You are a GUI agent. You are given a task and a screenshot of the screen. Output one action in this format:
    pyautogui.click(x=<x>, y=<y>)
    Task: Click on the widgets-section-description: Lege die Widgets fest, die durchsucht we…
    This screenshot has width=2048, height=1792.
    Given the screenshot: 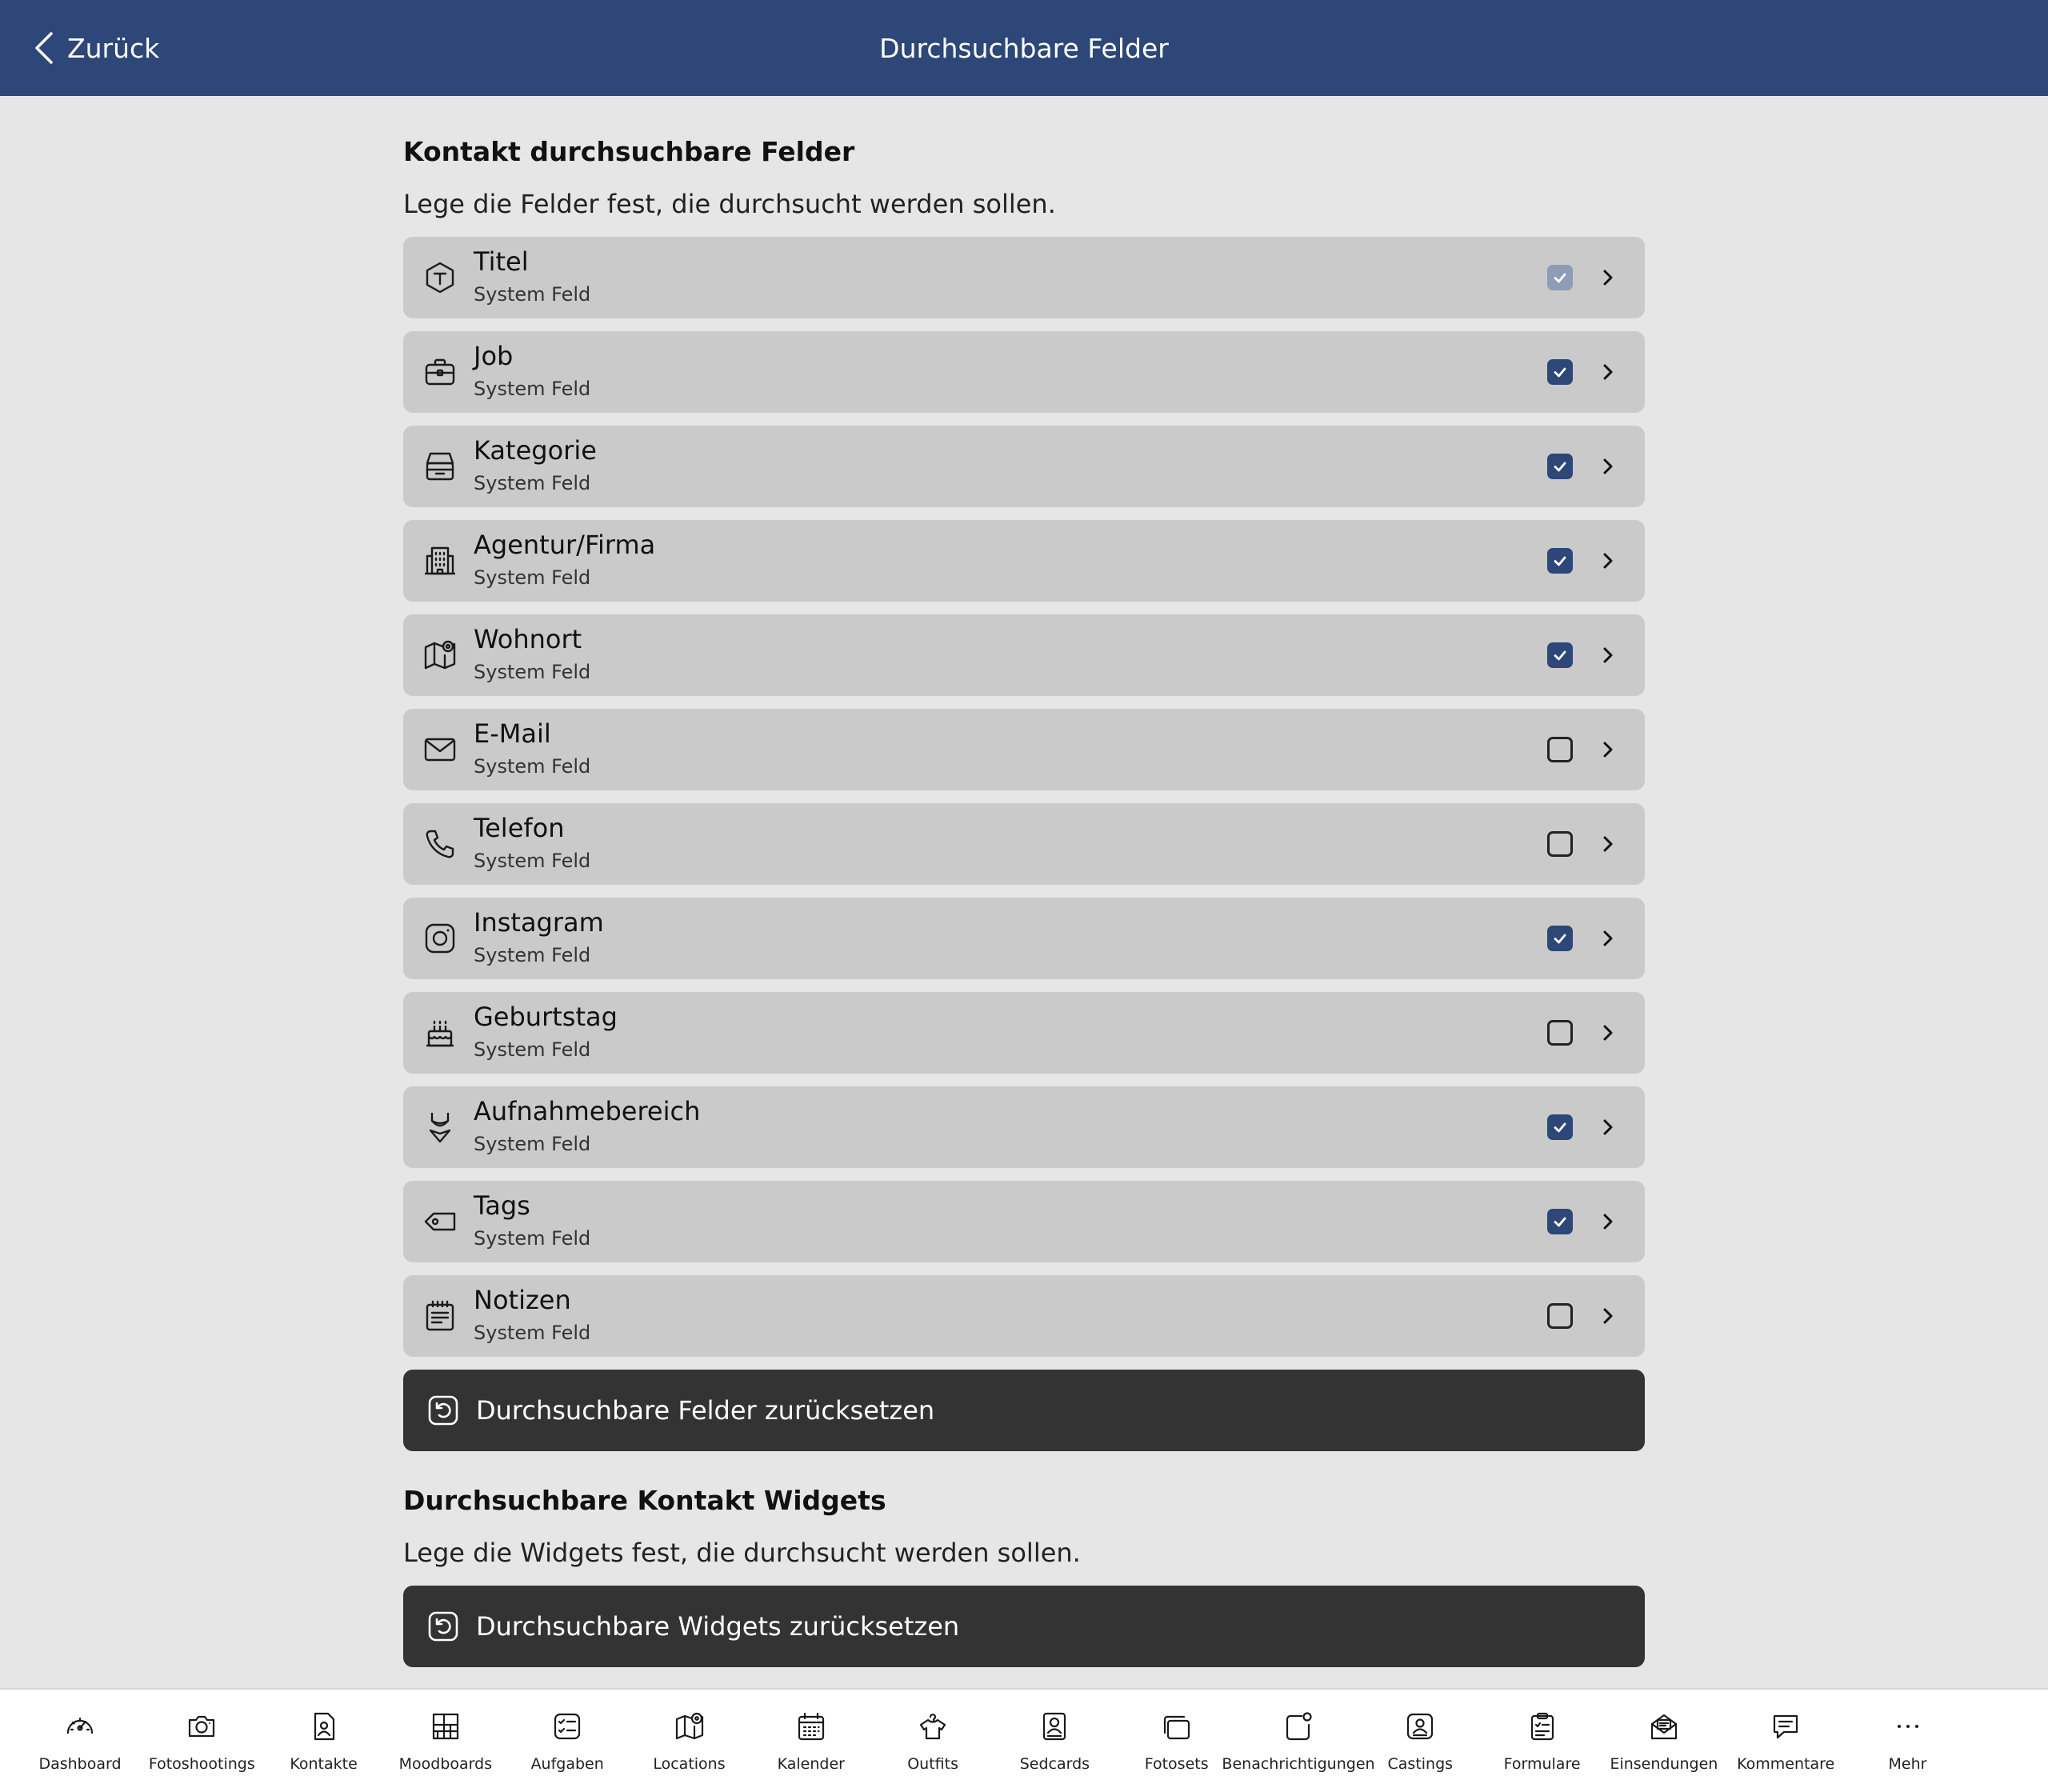 What is the action you would take?
    pyautogui.click(x=742, y=1553)
    